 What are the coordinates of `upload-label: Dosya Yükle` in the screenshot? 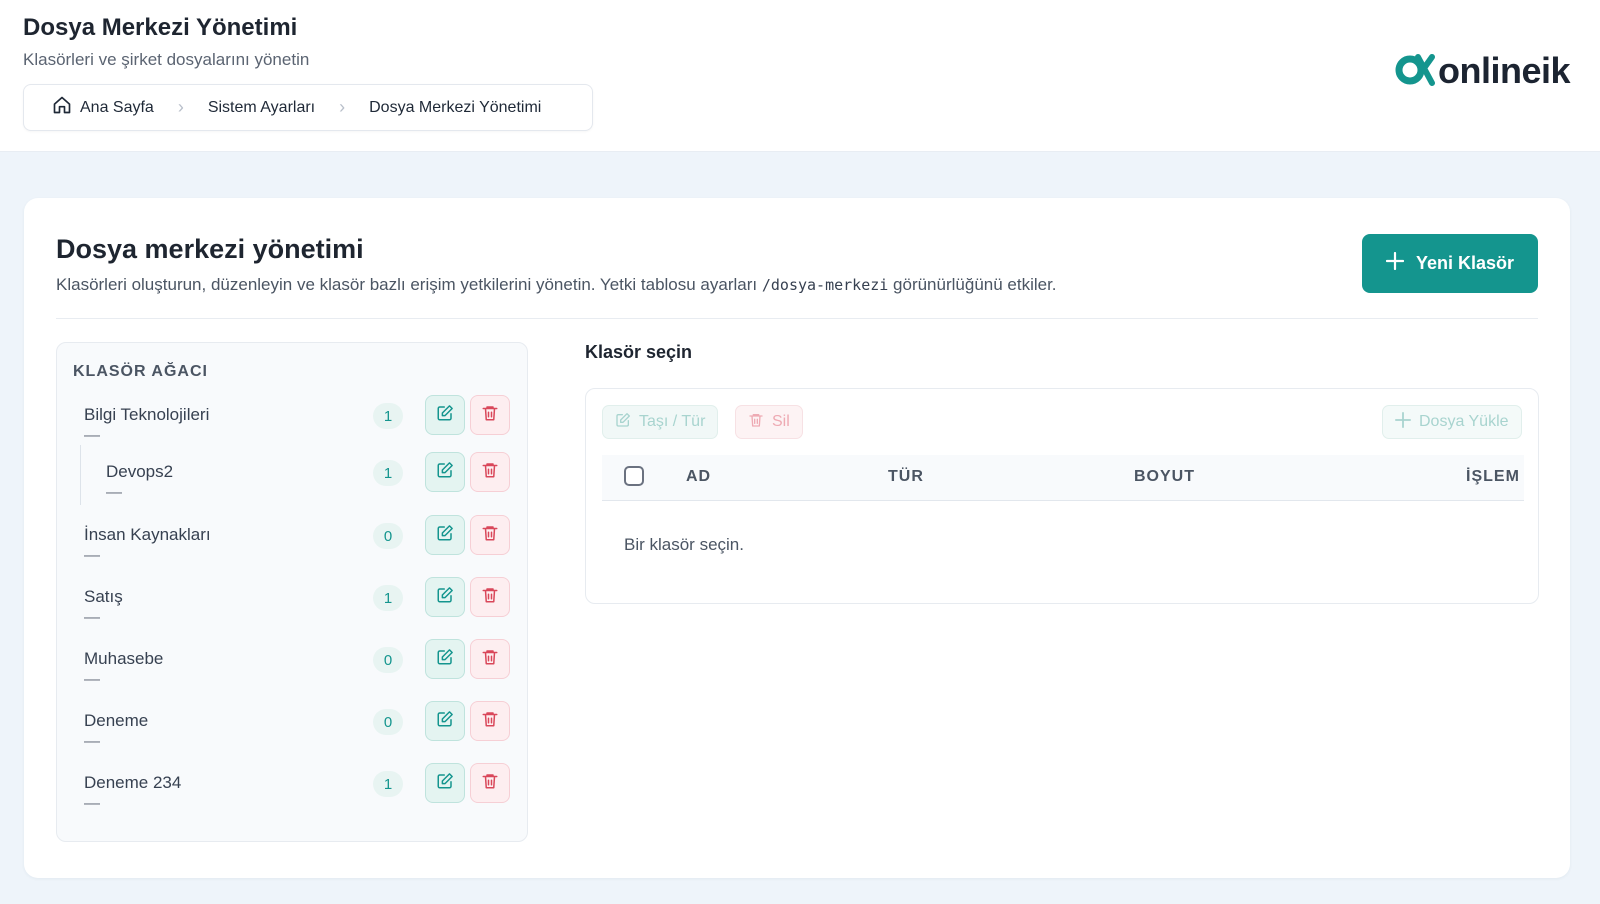 It's located at (1464, 421).